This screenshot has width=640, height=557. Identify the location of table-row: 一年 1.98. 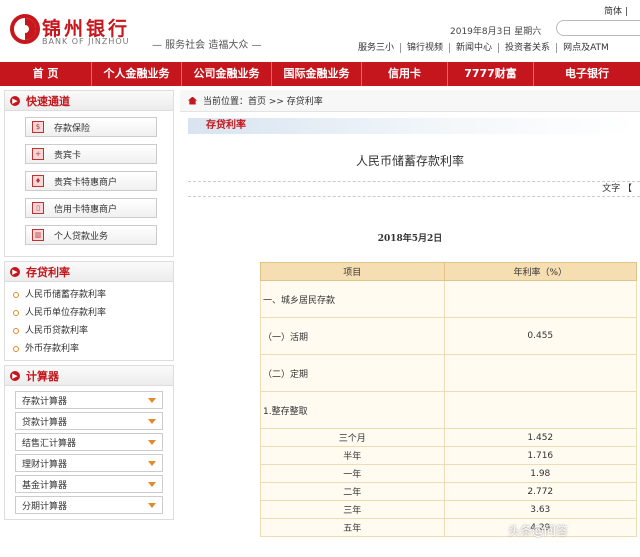
(449, 473).